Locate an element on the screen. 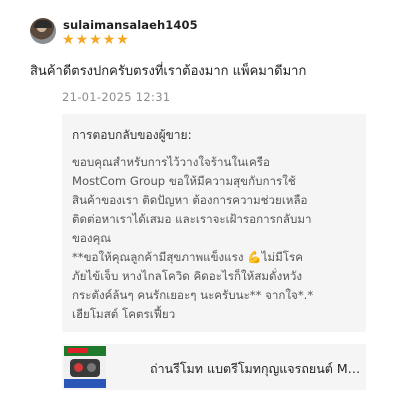  avatar is located at coordinates (43, 31).